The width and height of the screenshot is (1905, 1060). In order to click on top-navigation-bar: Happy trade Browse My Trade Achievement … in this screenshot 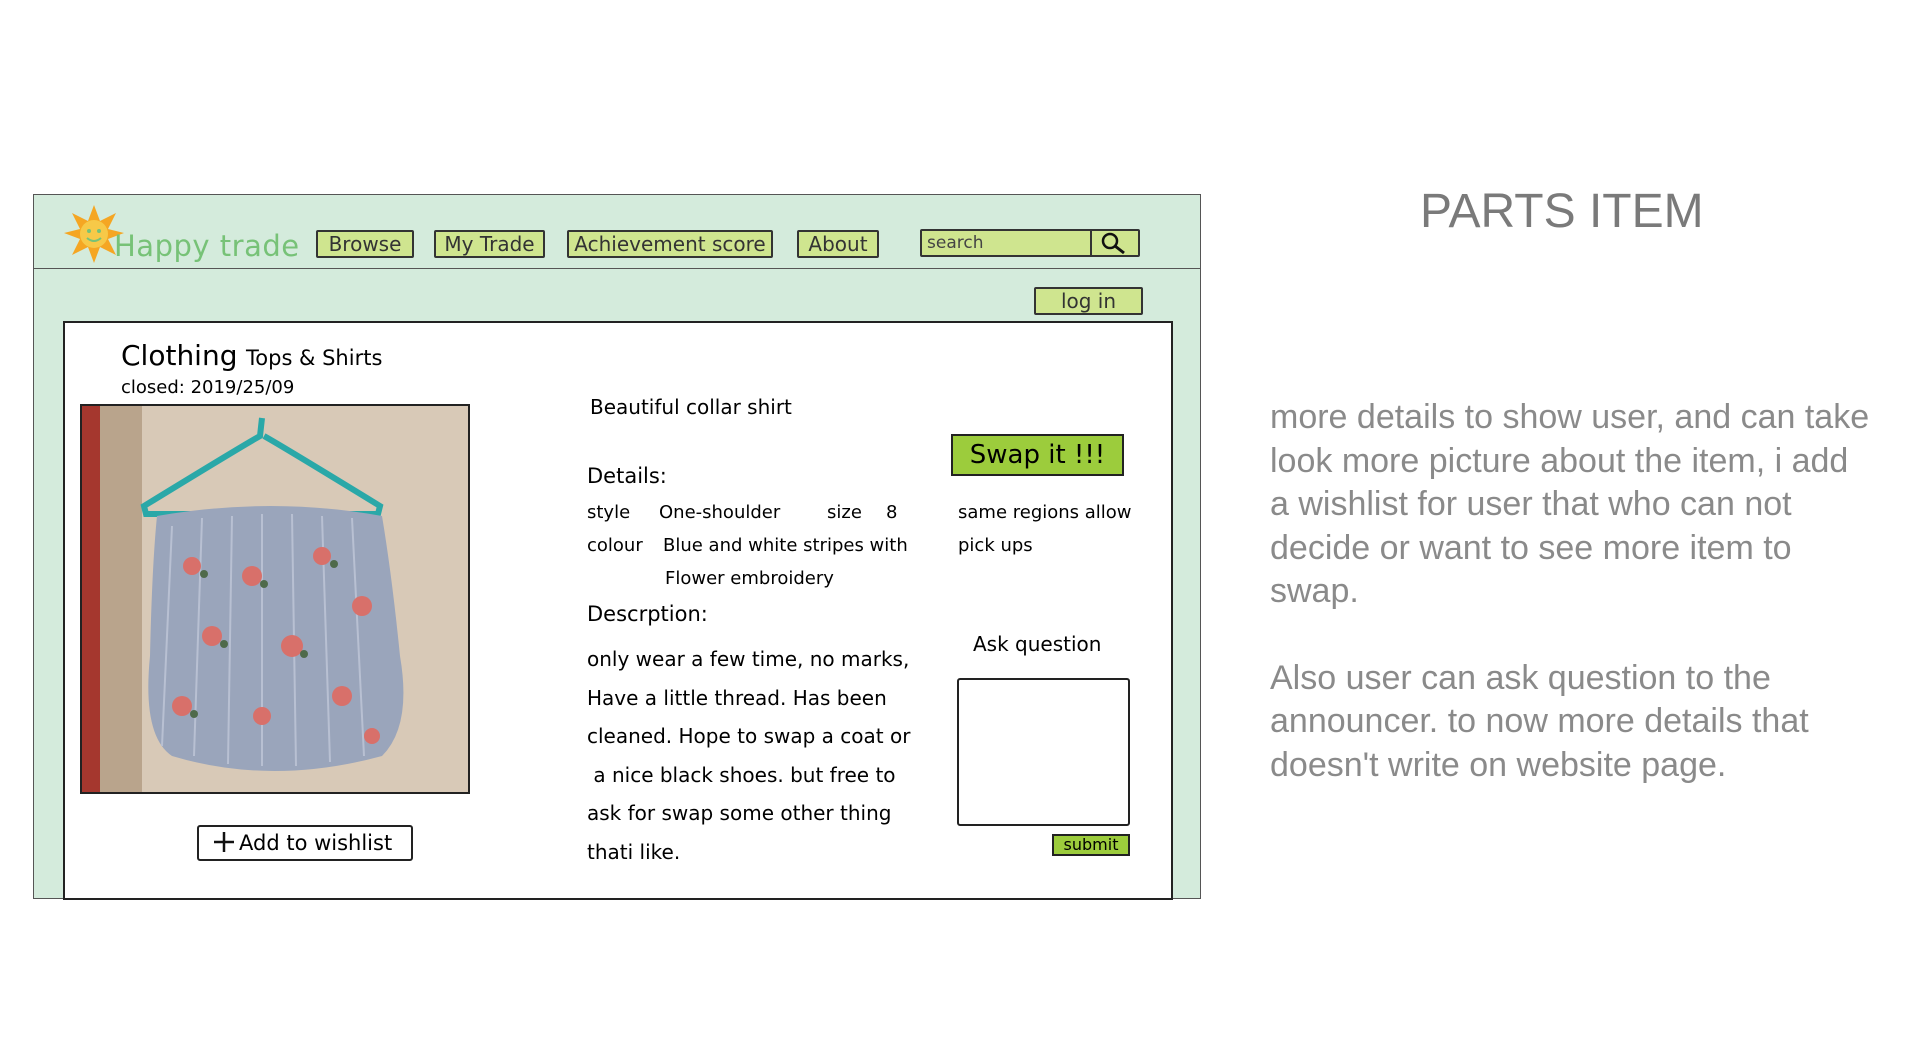, I will do `click(617, 232)`.